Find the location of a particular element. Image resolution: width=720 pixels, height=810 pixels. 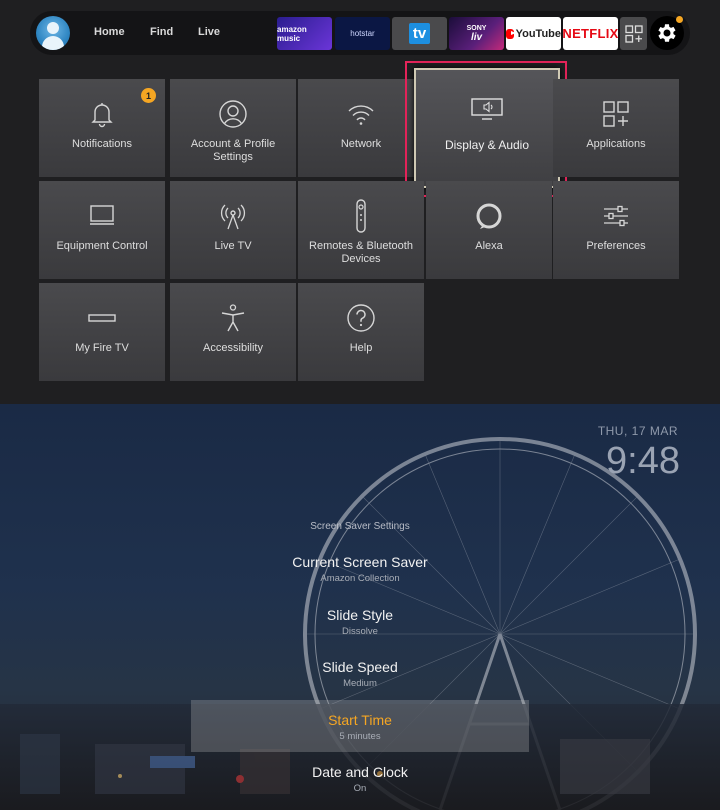

monitor-icon is located at coordinates (102, 215).